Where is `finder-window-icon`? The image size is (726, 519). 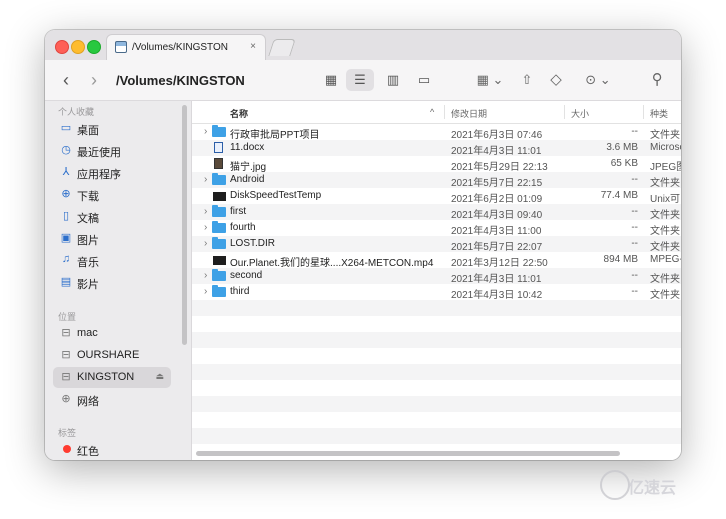 finder-window-icon is located at coordinates (121, 47).